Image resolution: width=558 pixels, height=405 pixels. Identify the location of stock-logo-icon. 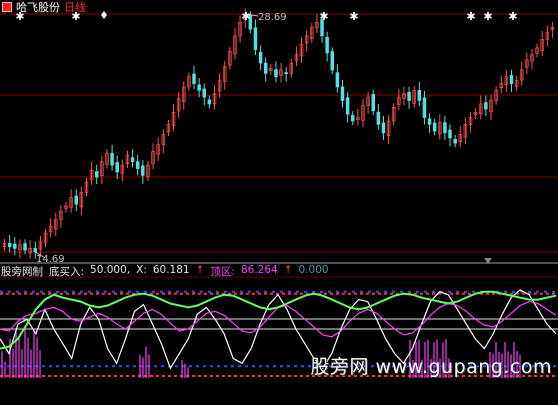
(7, 7).